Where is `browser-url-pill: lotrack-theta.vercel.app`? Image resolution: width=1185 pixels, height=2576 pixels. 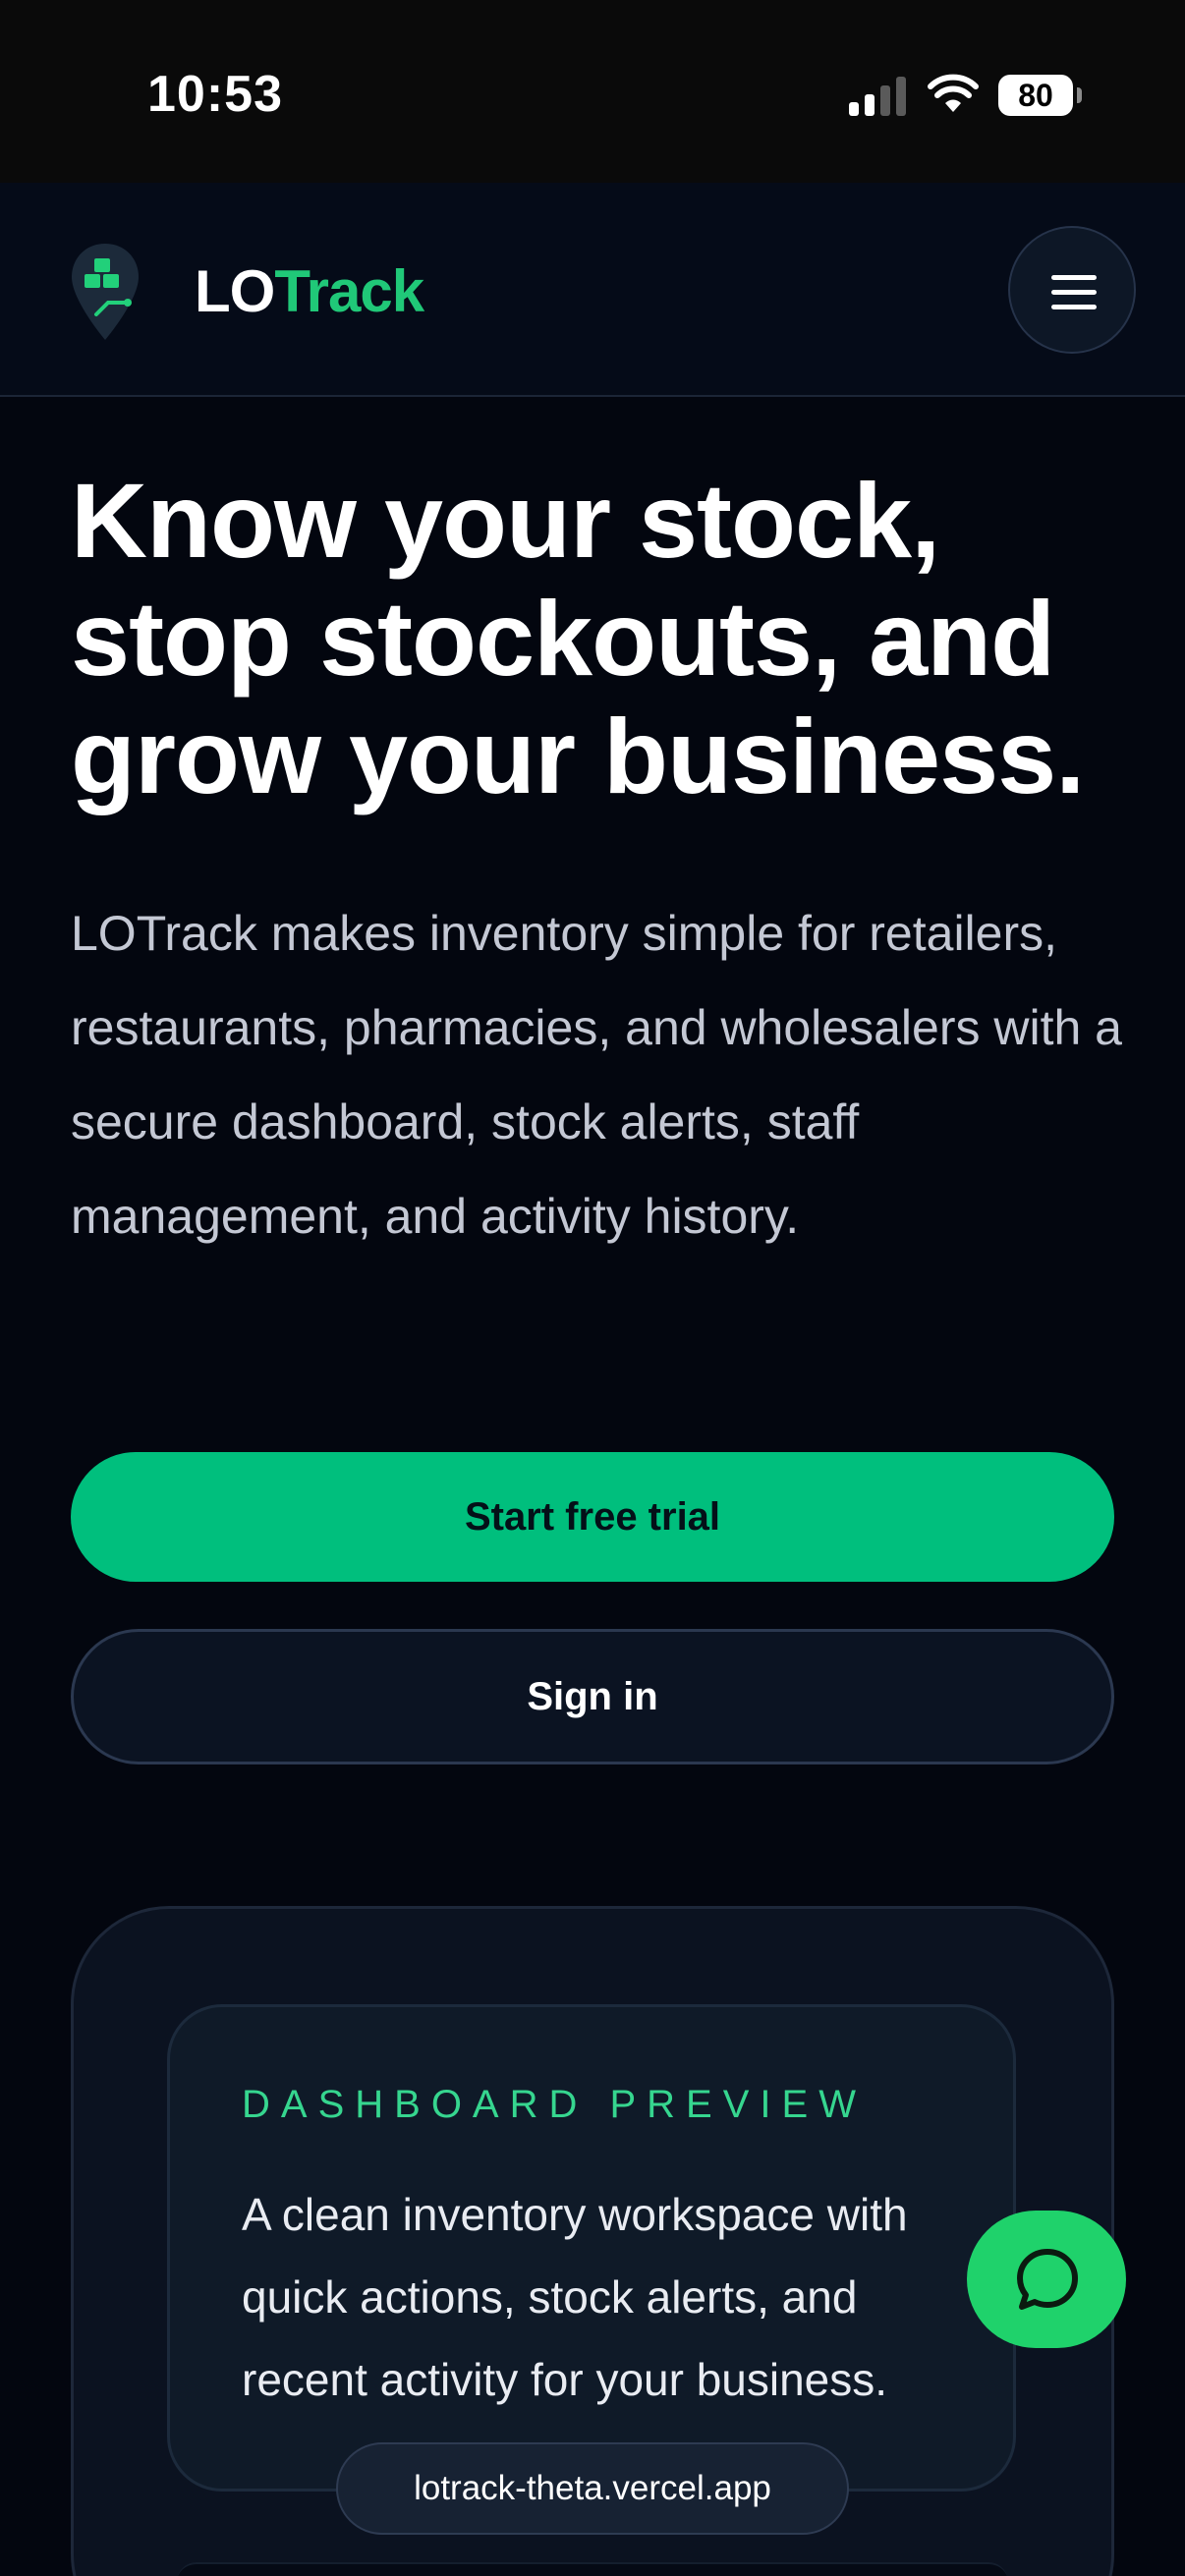
browser-url-pill: lotrack-theta.vercel.app is located at coordinates (592, 2488).